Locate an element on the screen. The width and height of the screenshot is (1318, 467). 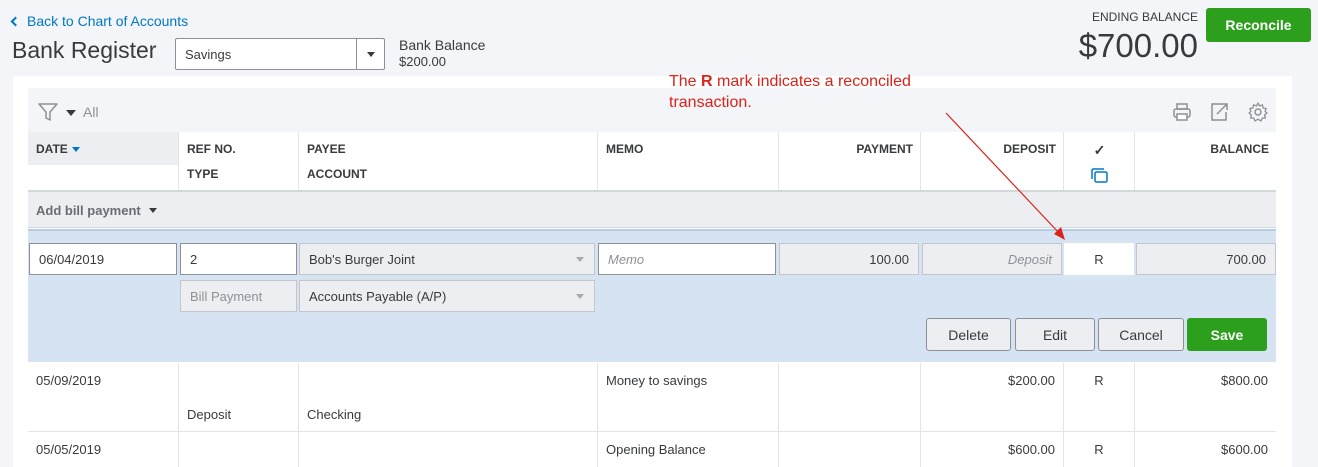
add-transaction-row is located at coordinates (652, 210).